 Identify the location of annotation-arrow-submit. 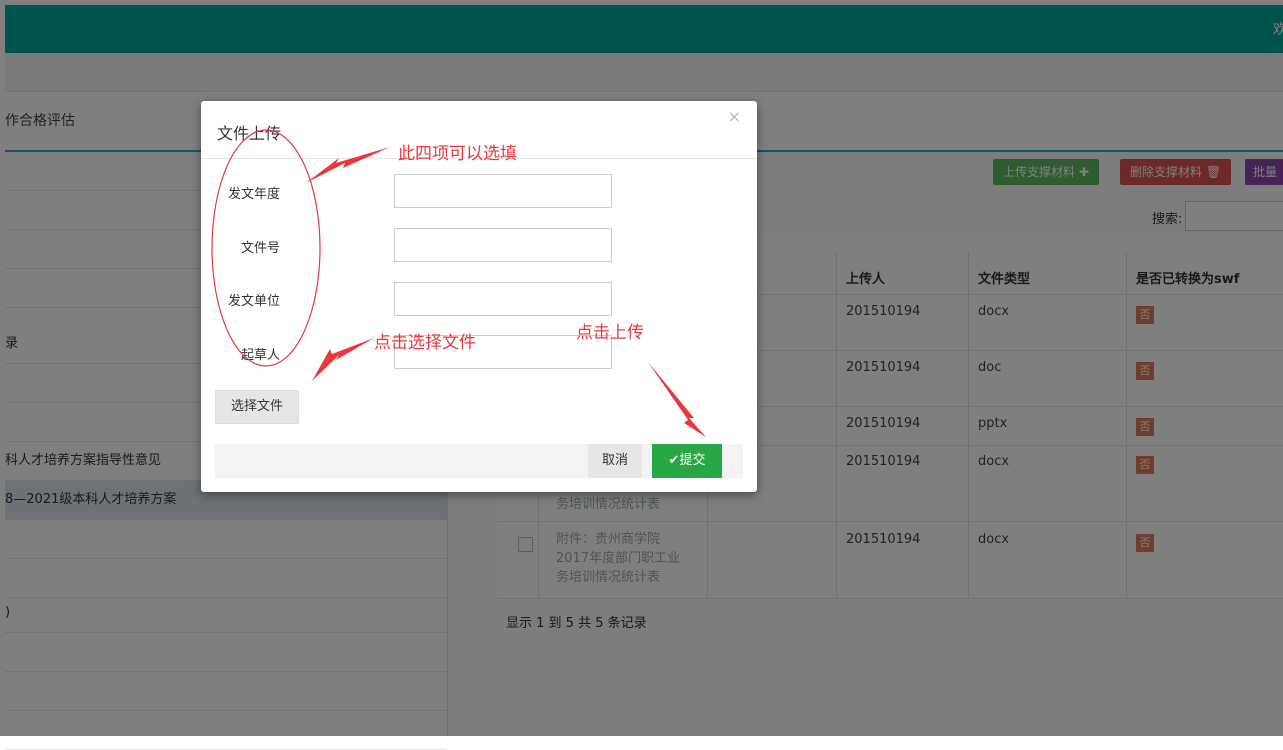
(677, 399).